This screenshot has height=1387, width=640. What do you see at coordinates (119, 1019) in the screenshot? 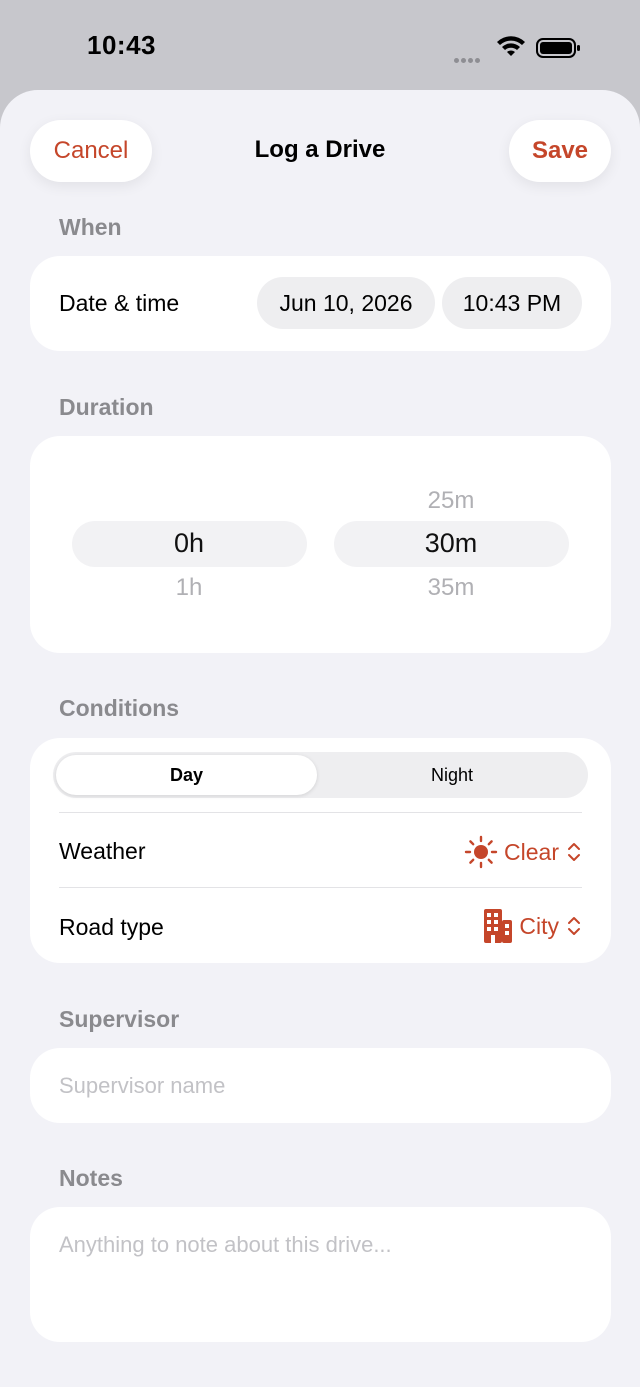
I see `section-label-supervisor: Supervisor` at bounding box center [119, 1019].